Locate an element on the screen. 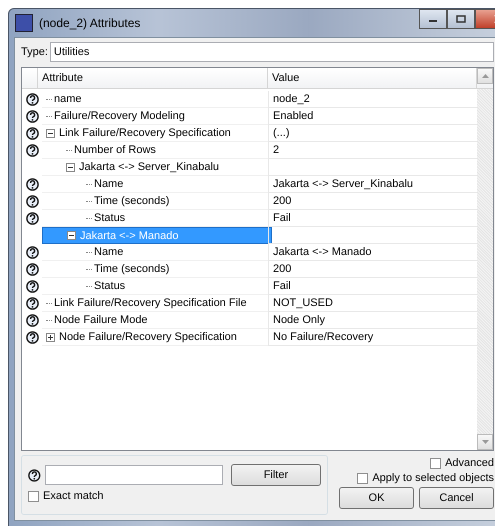 The width and height of the screenshot is (495, 526). ok-button: OK is located at coordinates (376, 498).